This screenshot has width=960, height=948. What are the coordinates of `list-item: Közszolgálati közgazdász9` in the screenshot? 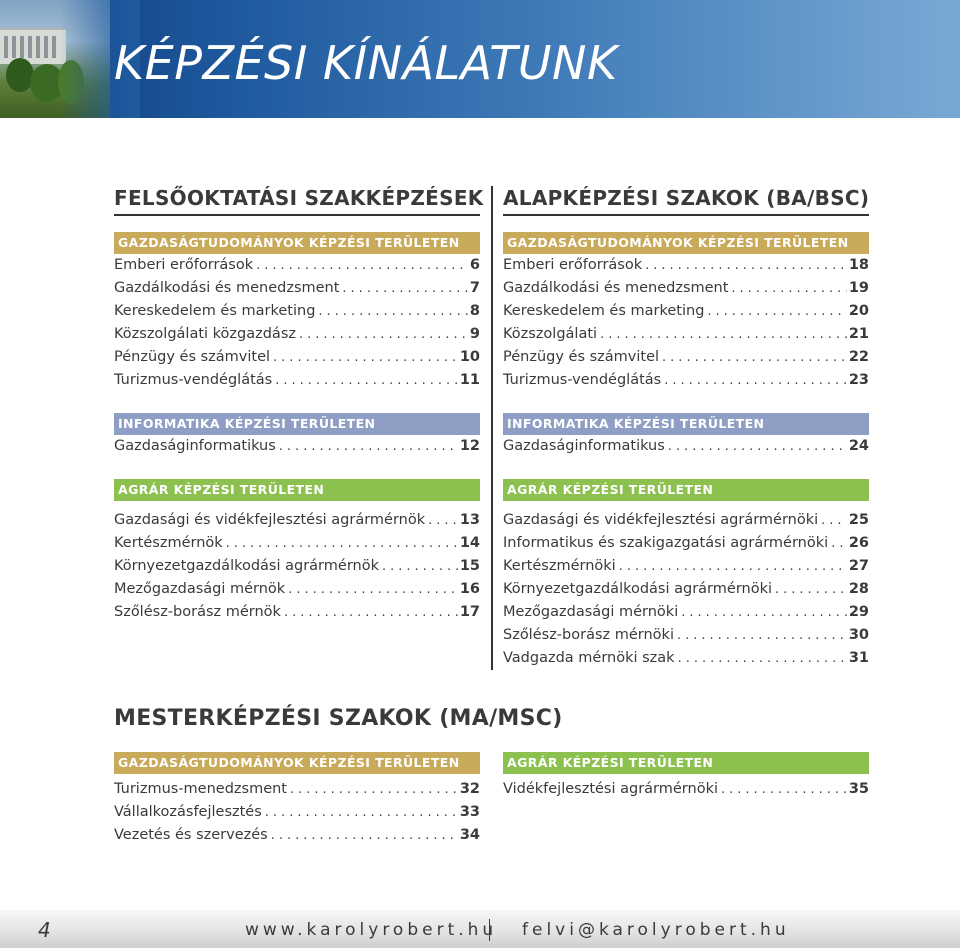 It's located at (297, 334).